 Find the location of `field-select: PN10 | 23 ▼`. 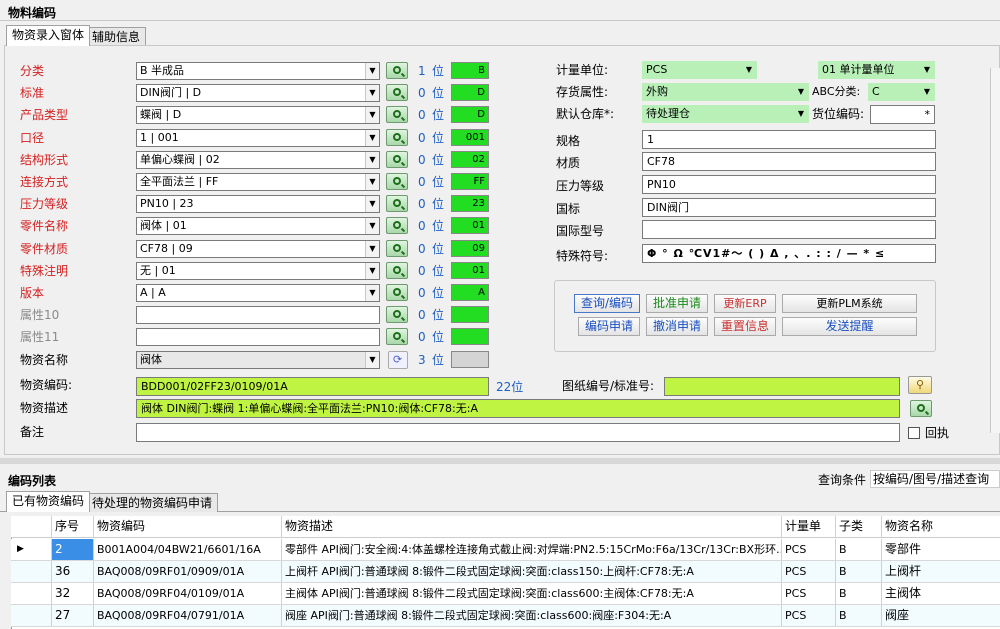

field-select: PN10 | 23 ▼ is located at coordinates (258, 204).